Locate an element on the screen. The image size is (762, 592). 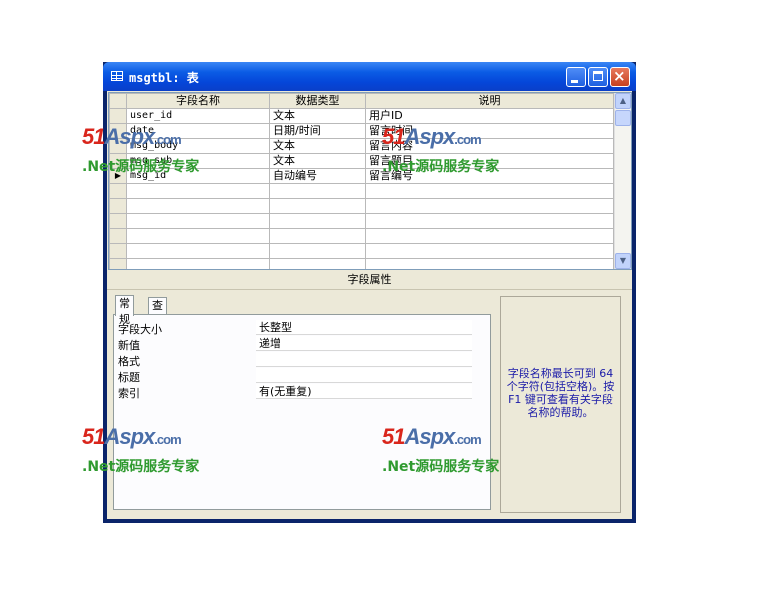
close-button: × is located at coordinates (620, 77).